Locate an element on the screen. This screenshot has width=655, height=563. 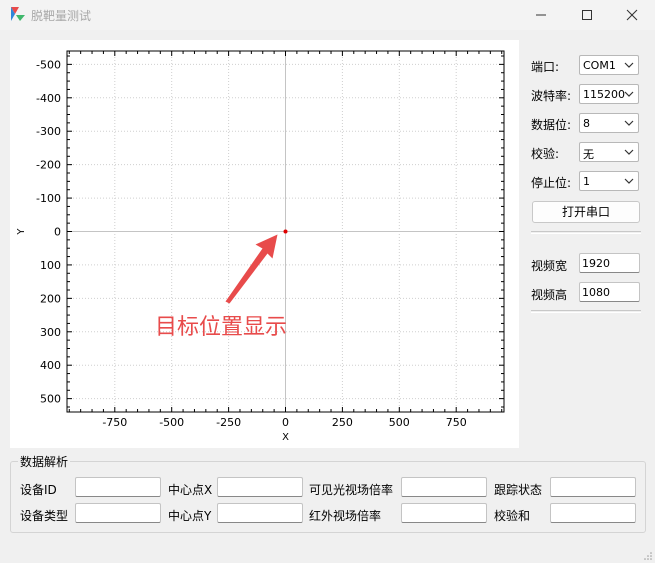
maximize-button is located at coordinates (587, 15).